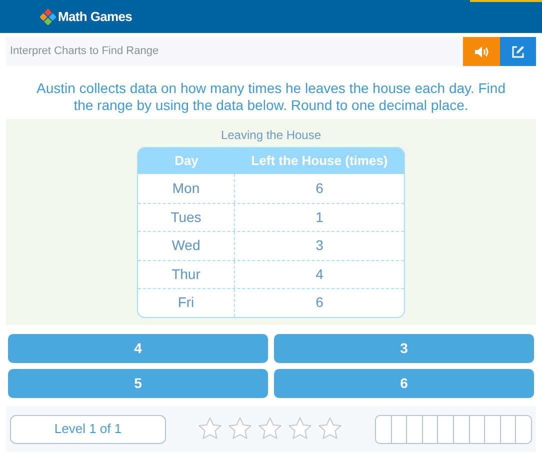  I want to click on answer-button: 6, so click(404, 383).